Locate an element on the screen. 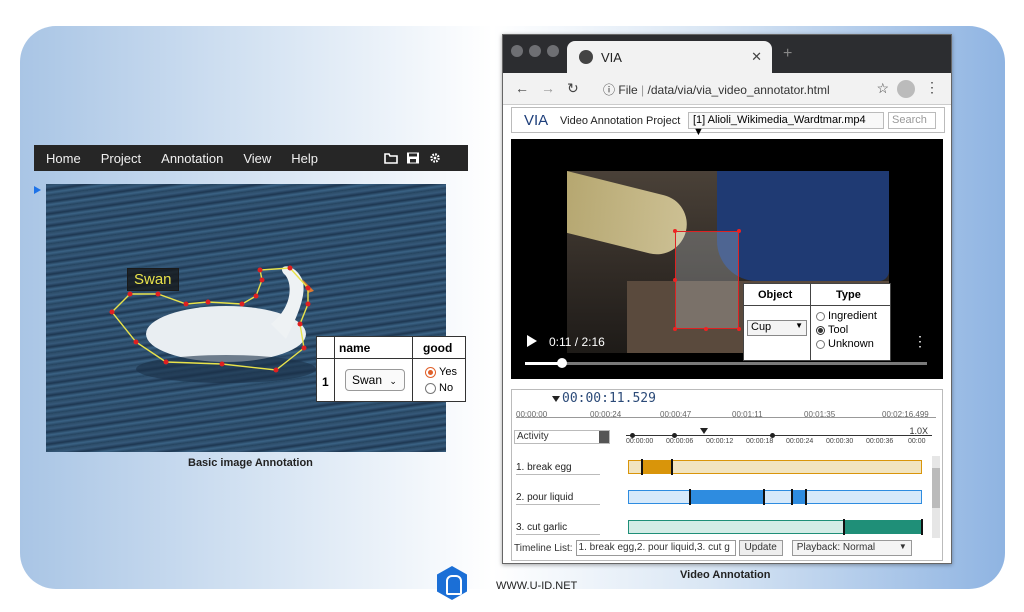 The image size is (1024, 612). menu-view: View is located at coordinates (257, 158).